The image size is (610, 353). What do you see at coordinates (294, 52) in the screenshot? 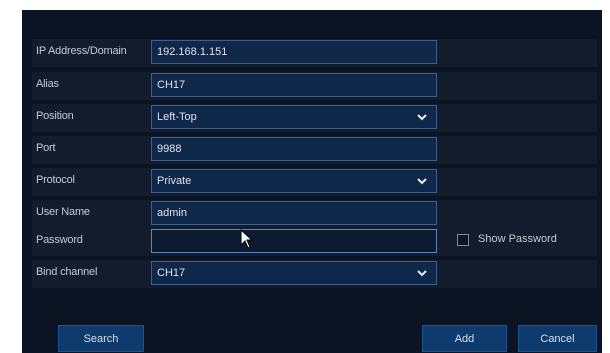
I see `ip-address-field: 192.168.1.151` at bounding box center [294, 52].